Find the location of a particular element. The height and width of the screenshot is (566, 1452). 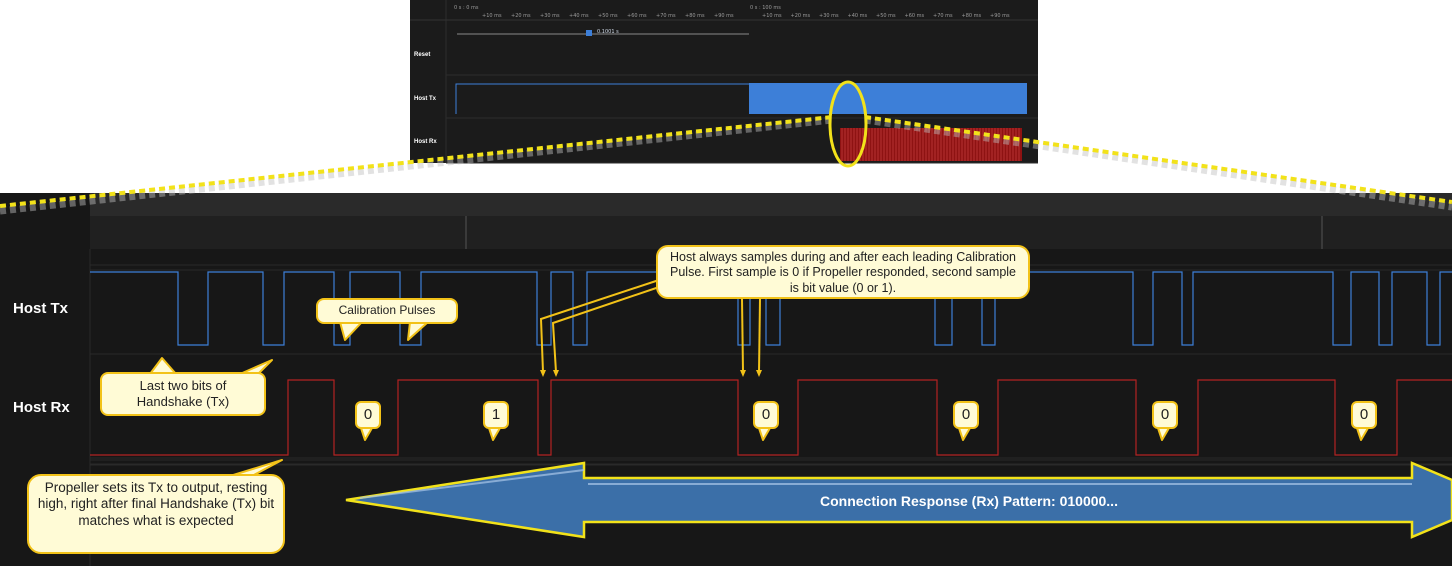

time-marker-right: 0 s : 134 ms is located at coordinates (1366, 204).